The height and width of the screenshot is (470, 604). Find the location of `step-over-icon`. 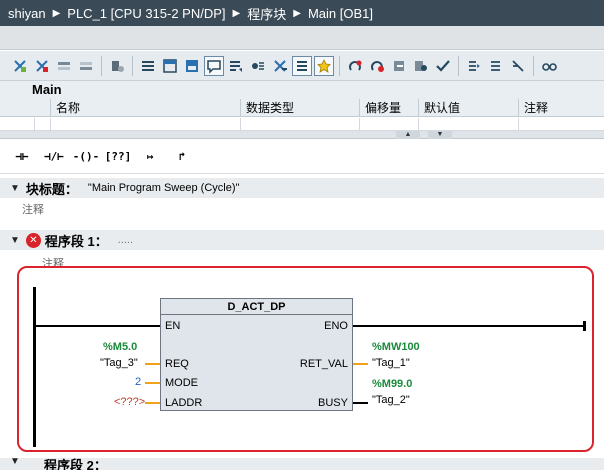

step-over-icon is located at coordinates (518, 66).